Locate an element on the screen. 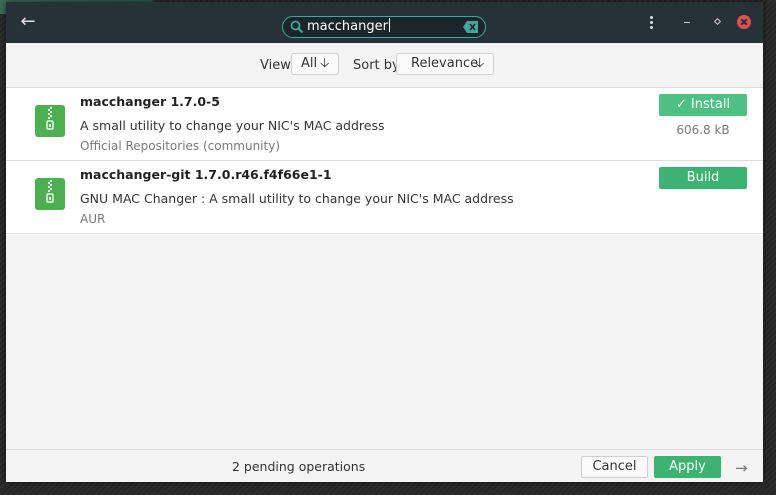 This screenshot has height=495, width=776. titlebar: ← macchanger is located at coordinates (384, 22).